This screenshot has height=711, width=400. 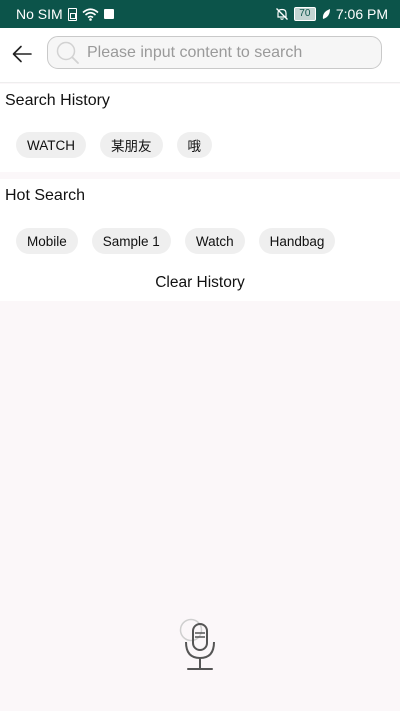 I want to click on hot-search-title: Hot Search, so click(x=45, y=195).